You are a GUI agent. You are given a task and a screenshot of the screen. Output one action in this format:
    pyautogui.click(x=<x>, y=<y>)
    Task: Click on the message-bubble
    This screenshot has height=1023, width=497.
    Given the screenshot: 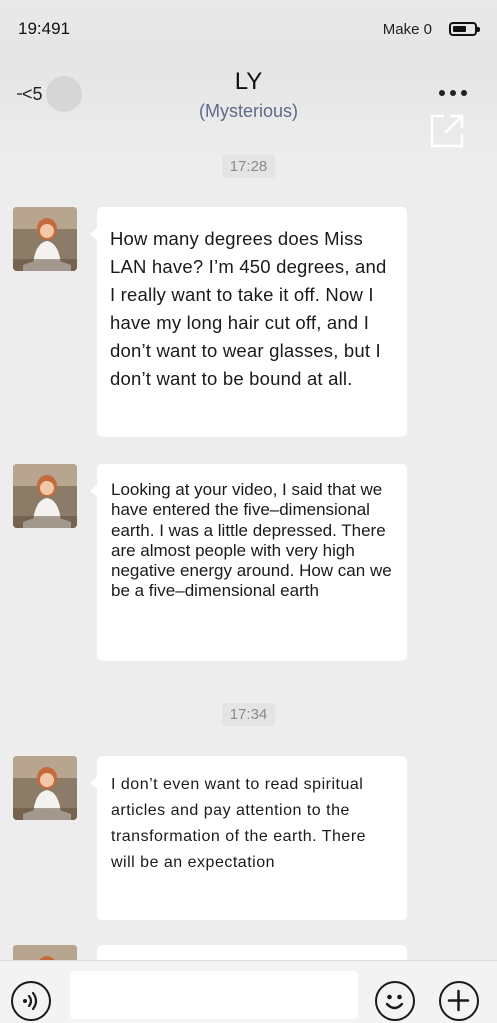 What is the action you would take?
    pyautogui.click(x=252, y=952)
    